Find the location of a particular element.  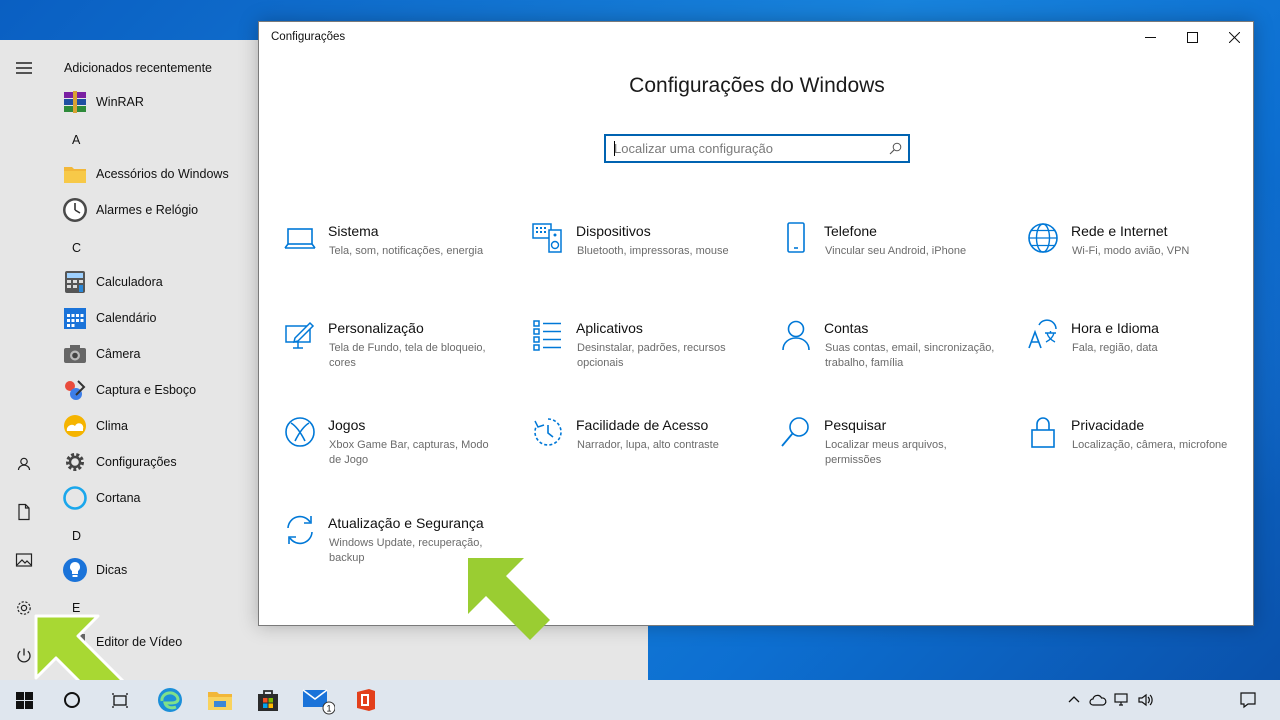

category-name: Jogos is located at coordinates (347, 425).